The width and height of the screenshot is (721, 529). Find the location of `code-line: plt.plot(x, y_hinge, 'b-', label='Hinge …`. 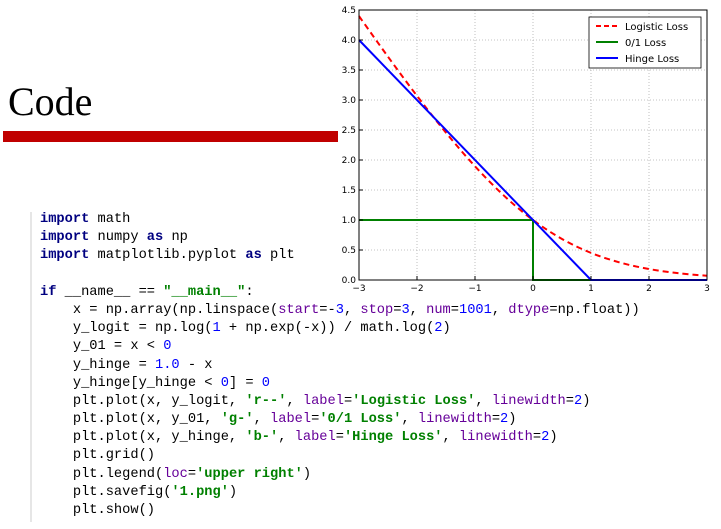

code-line: plt.plot(x, y_hinge, 'b-', label='Hinge … is located at coordinates (340, 438).